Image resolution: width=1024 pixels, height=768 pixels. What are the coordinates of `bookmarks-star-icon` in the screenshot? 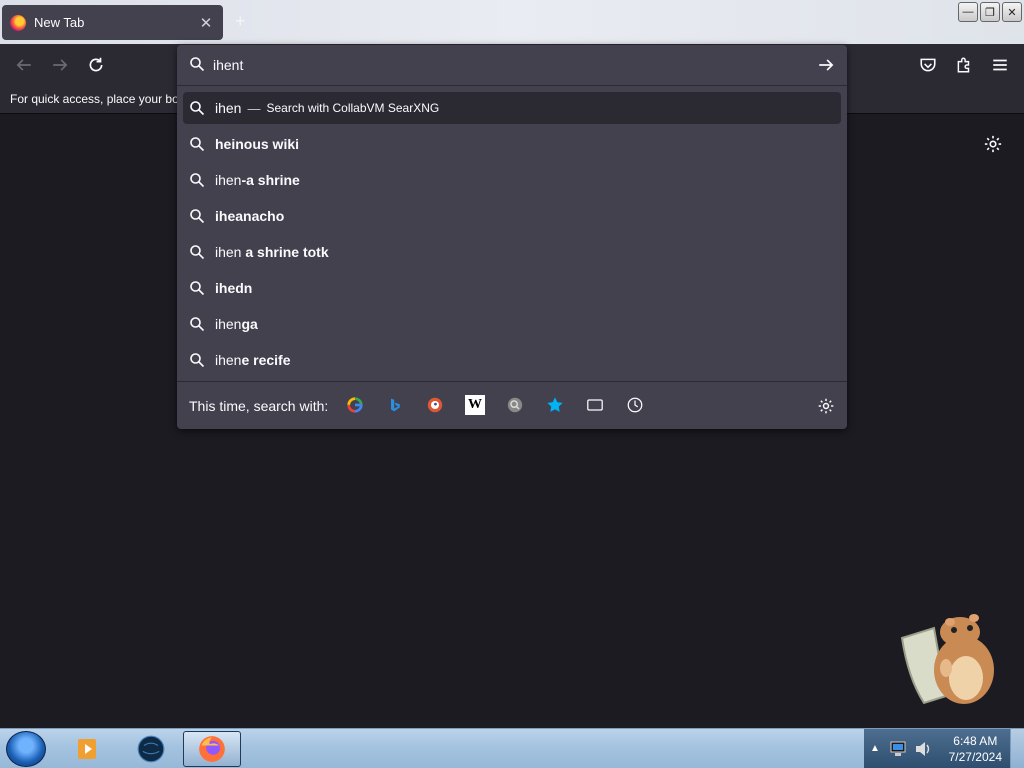 It's located at (555, 405).